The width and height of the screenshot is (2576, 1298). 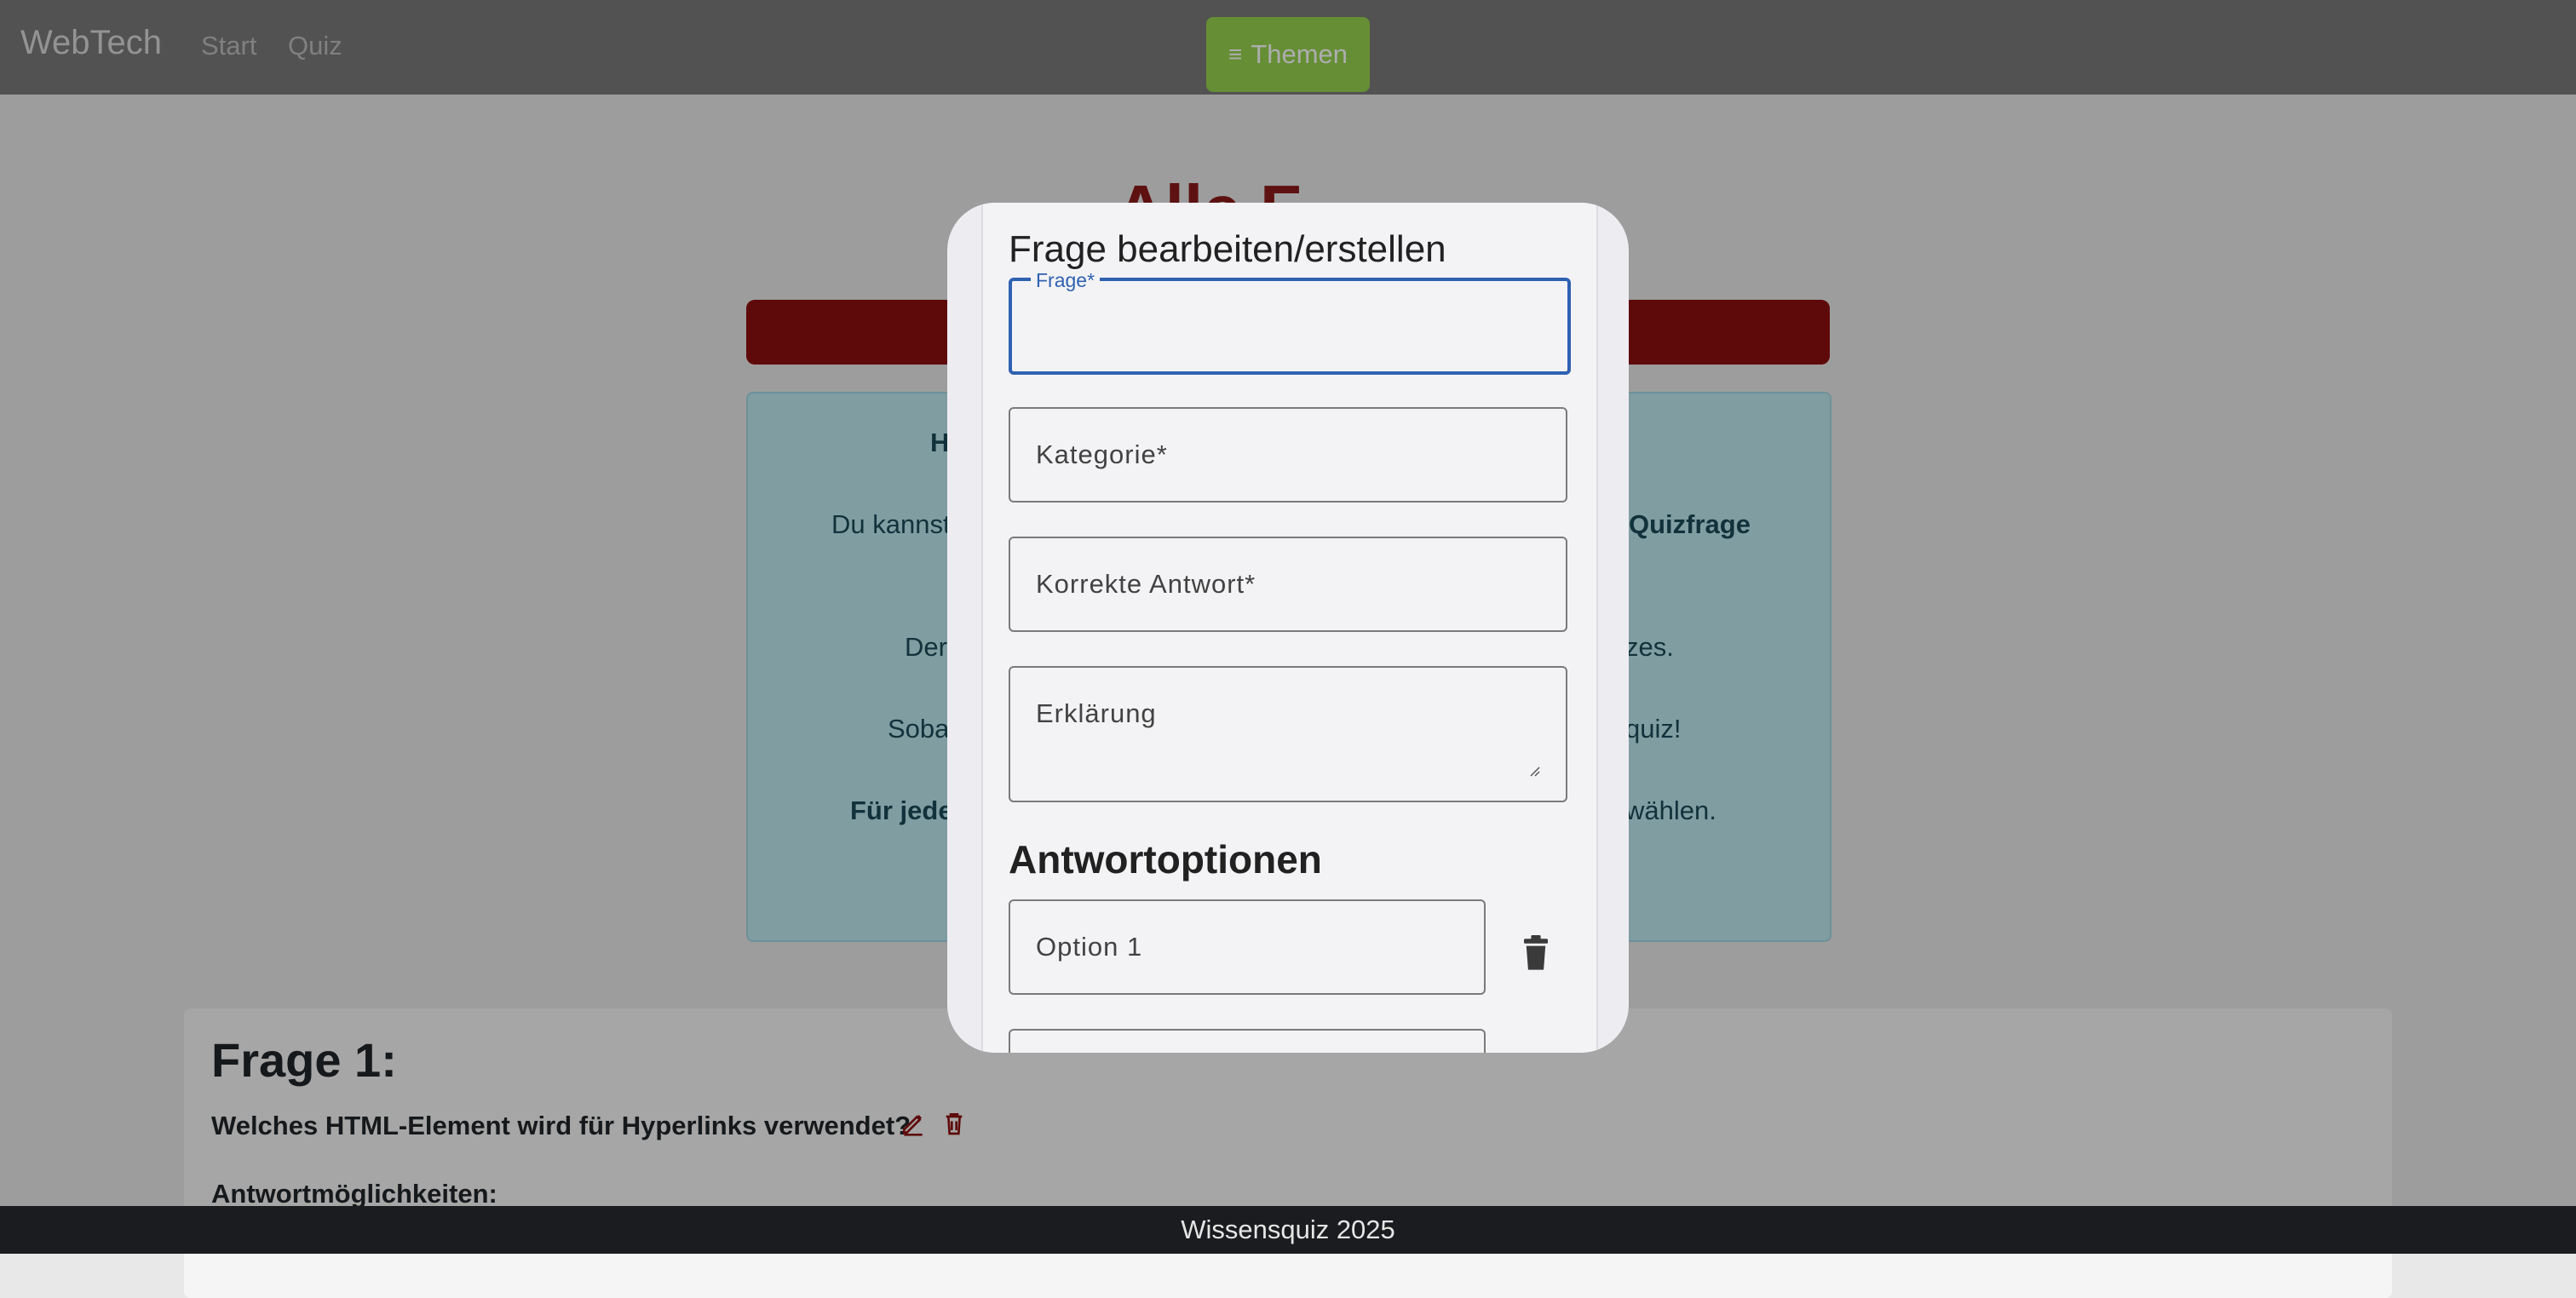 What do you see at coordinates (1089, 947) in the screenshot?
I see `option-field-label: Option 1` at bounding box center [1089, 947].